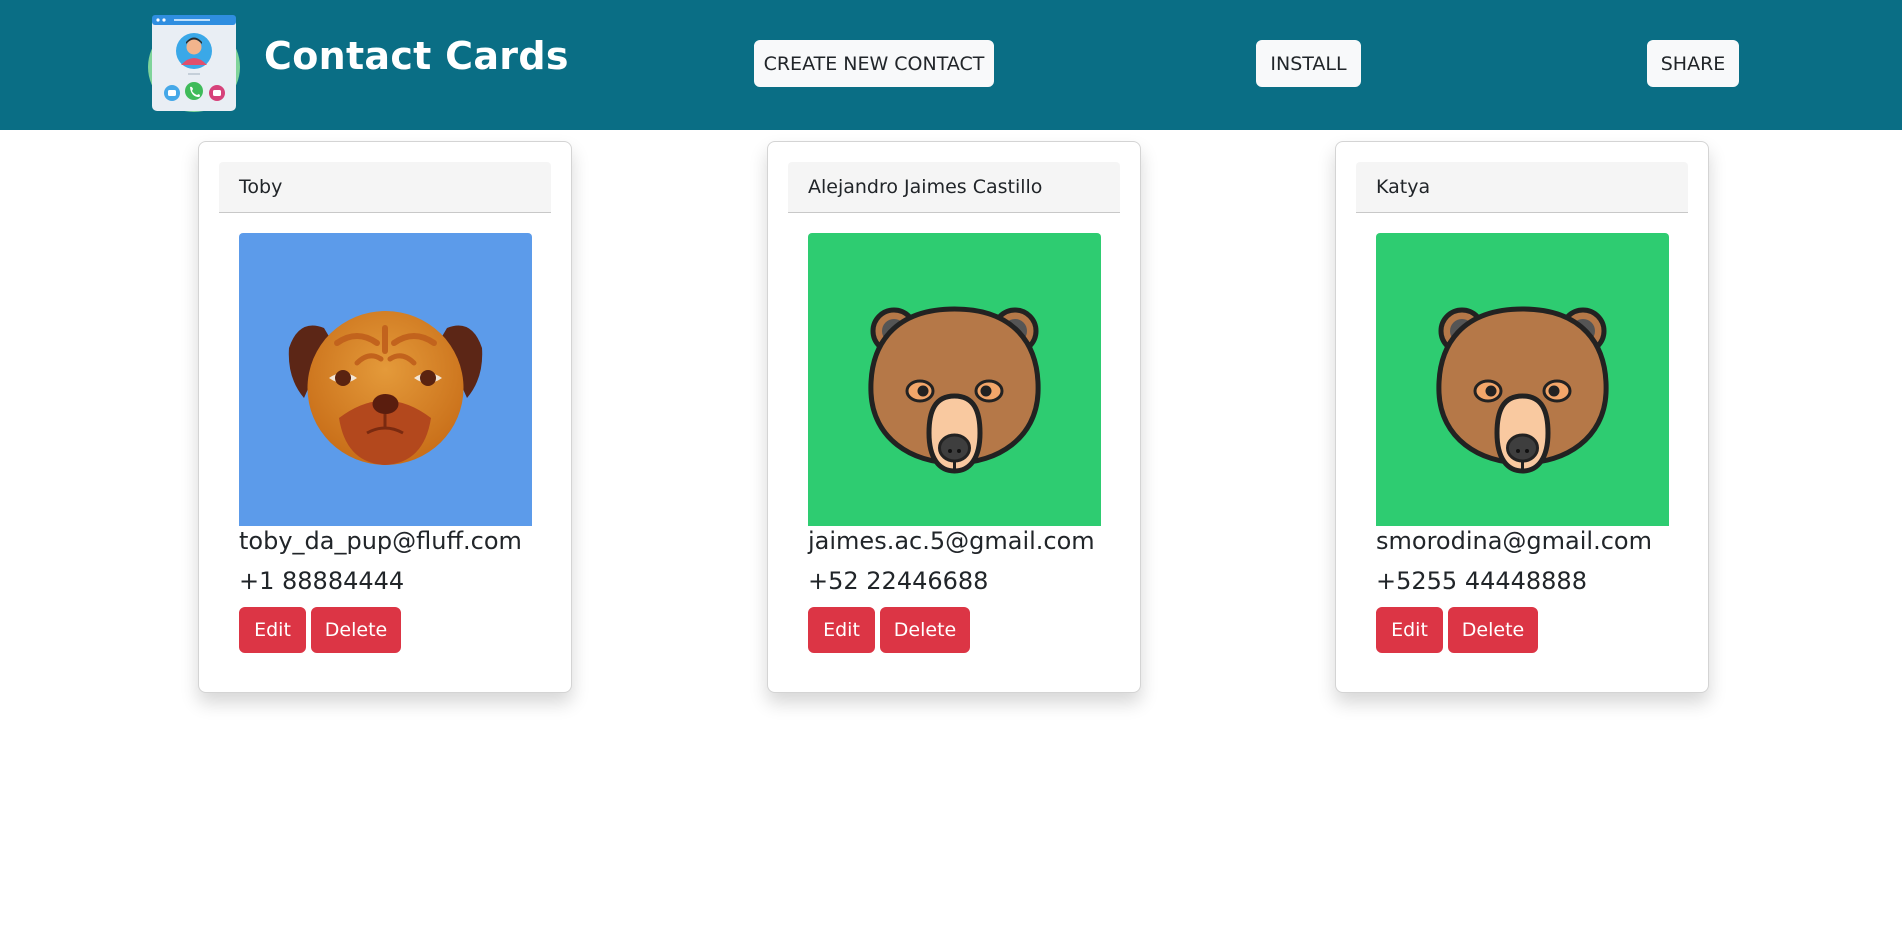 This screenshot has height=935, width=1902. What do you see at coordinates (1693, 63) in the screenshot?
I see `share-button: SHARE` at bounding box center [1693, 63].